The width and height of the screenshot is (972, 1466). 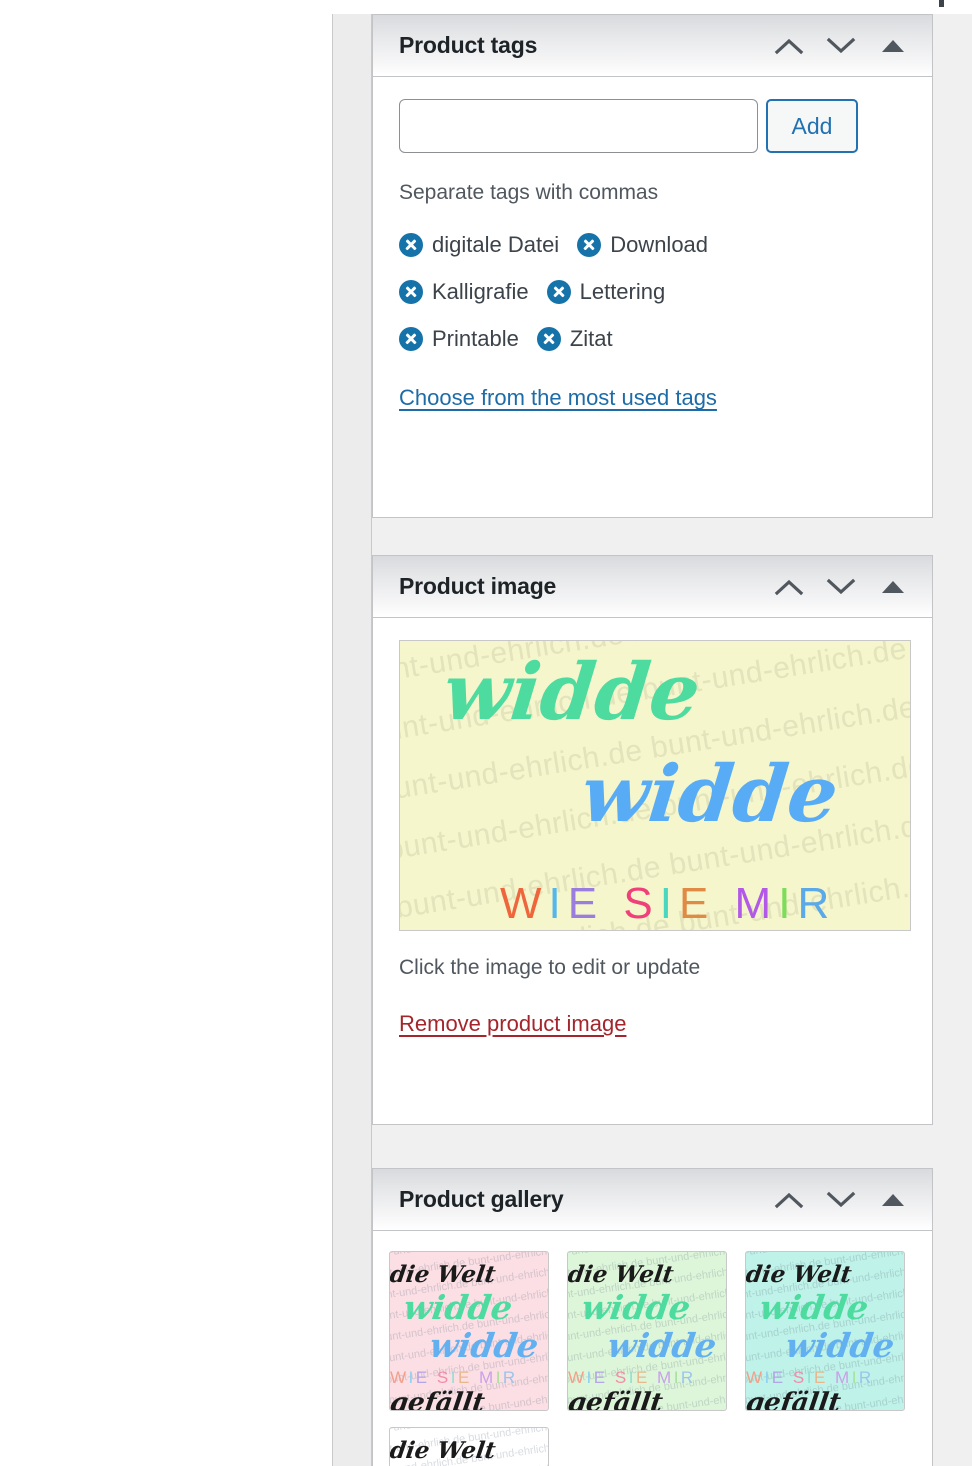 I want to click on artwork-line-green: widde, so click(x=572, y=692).